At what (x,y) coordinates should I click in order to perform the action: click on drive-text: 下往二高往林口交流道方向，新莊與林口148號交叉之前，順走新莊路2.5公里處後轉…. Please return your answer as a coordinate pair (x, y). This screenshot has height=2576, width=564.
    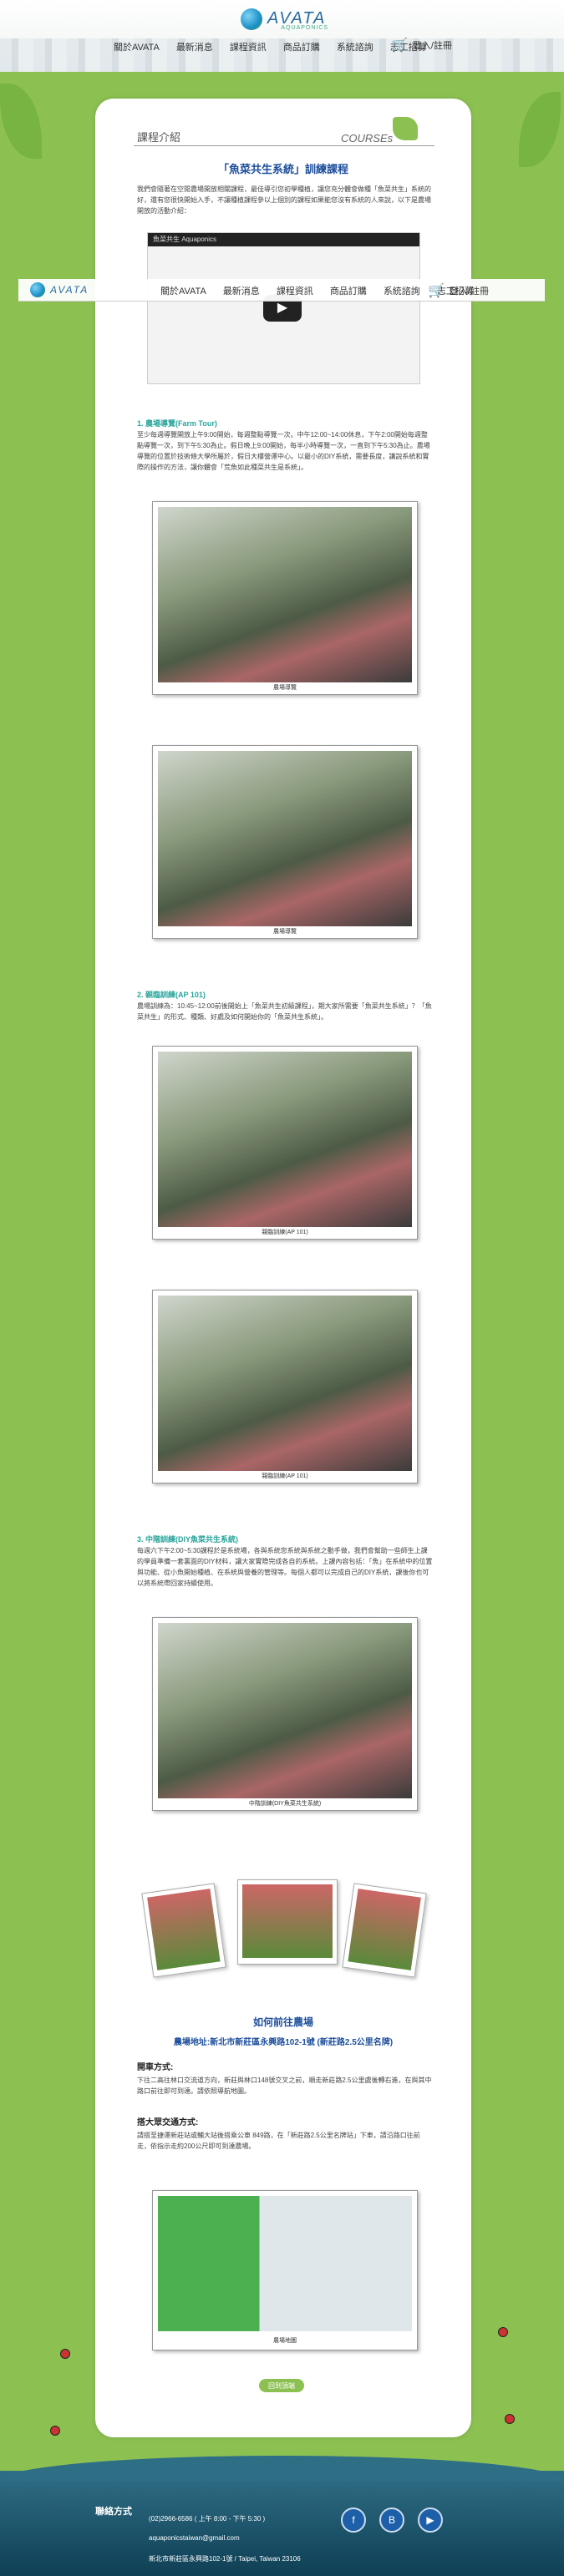
    Looking at the image, I should click on (285, 2086).